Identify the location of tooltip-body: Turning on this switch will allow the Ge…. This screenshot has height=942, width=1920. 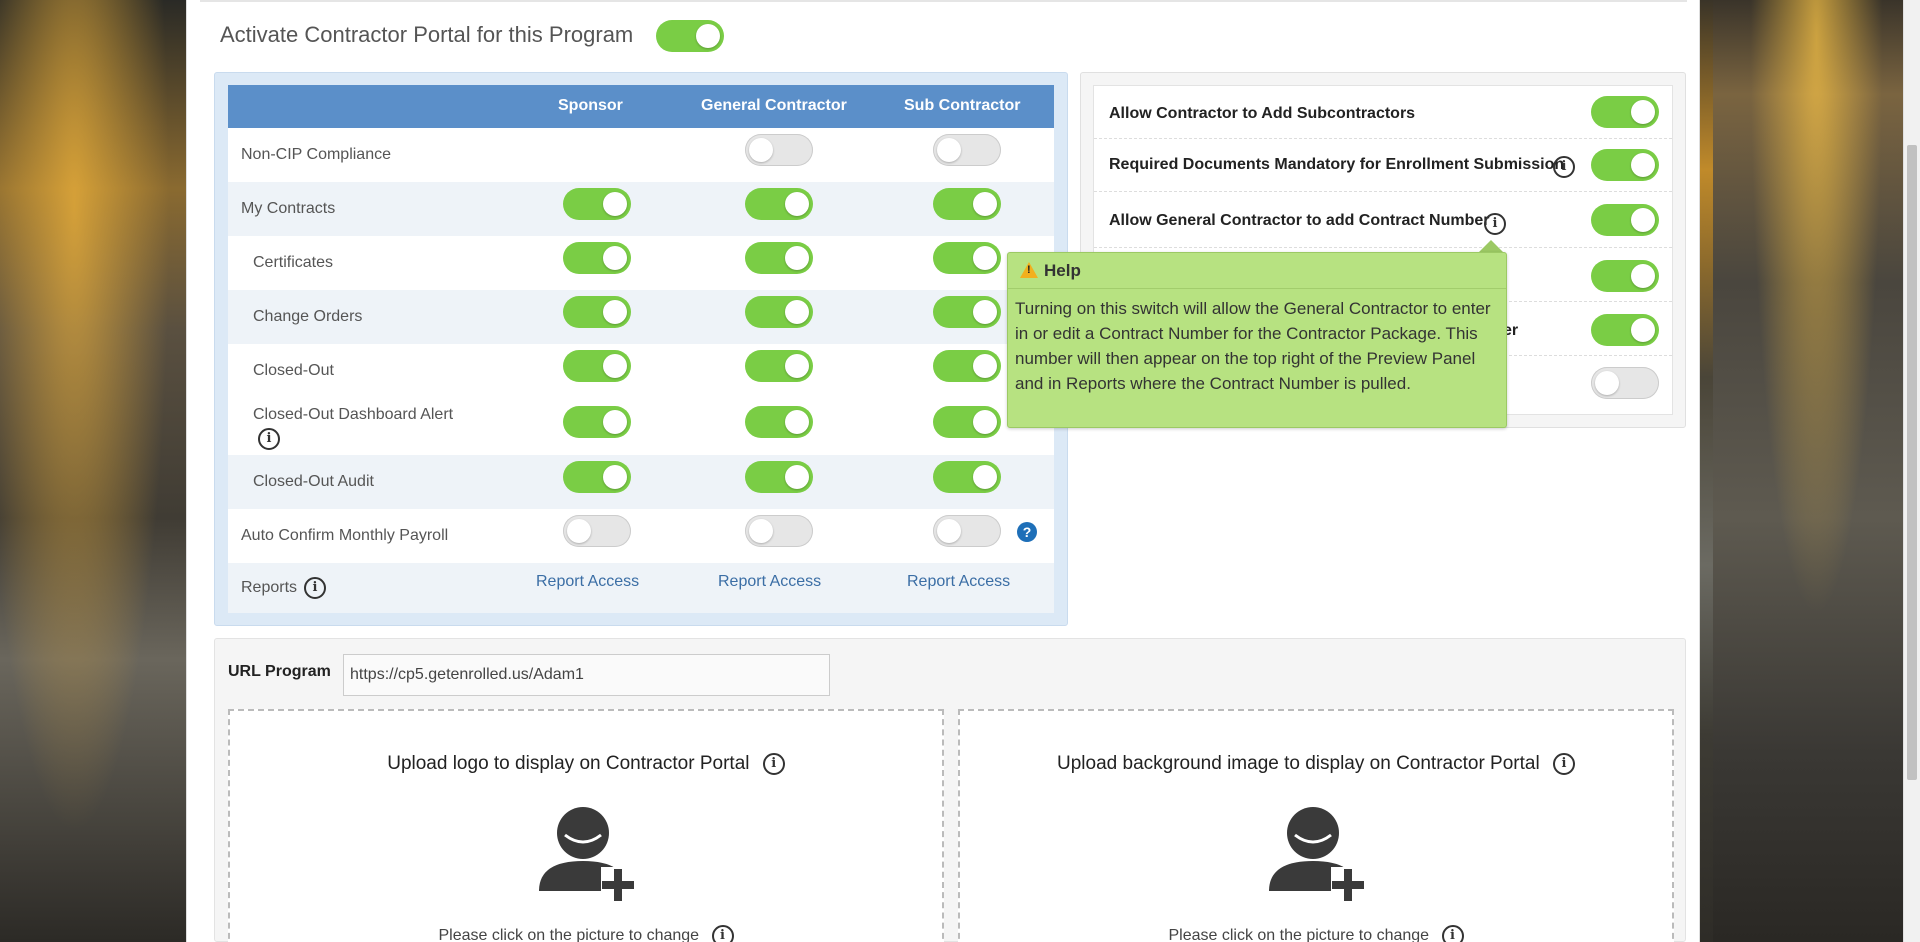
(1253, 346).